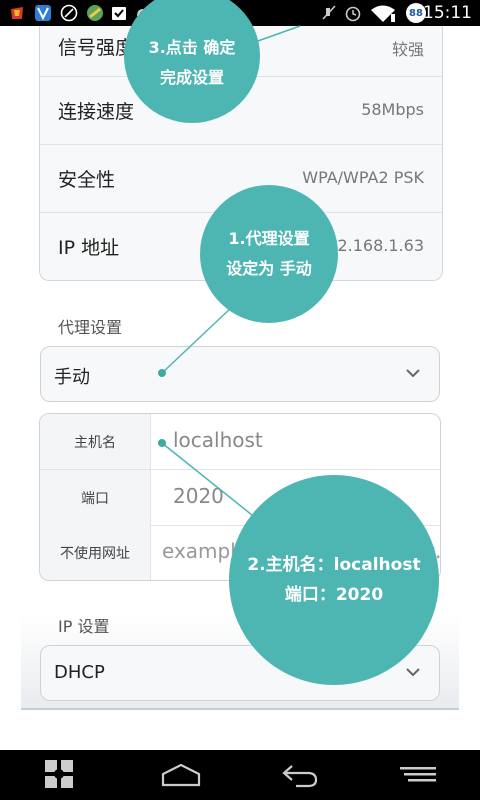  I want to click on step3-line1: 3.点击 确定, so click(192, 47).